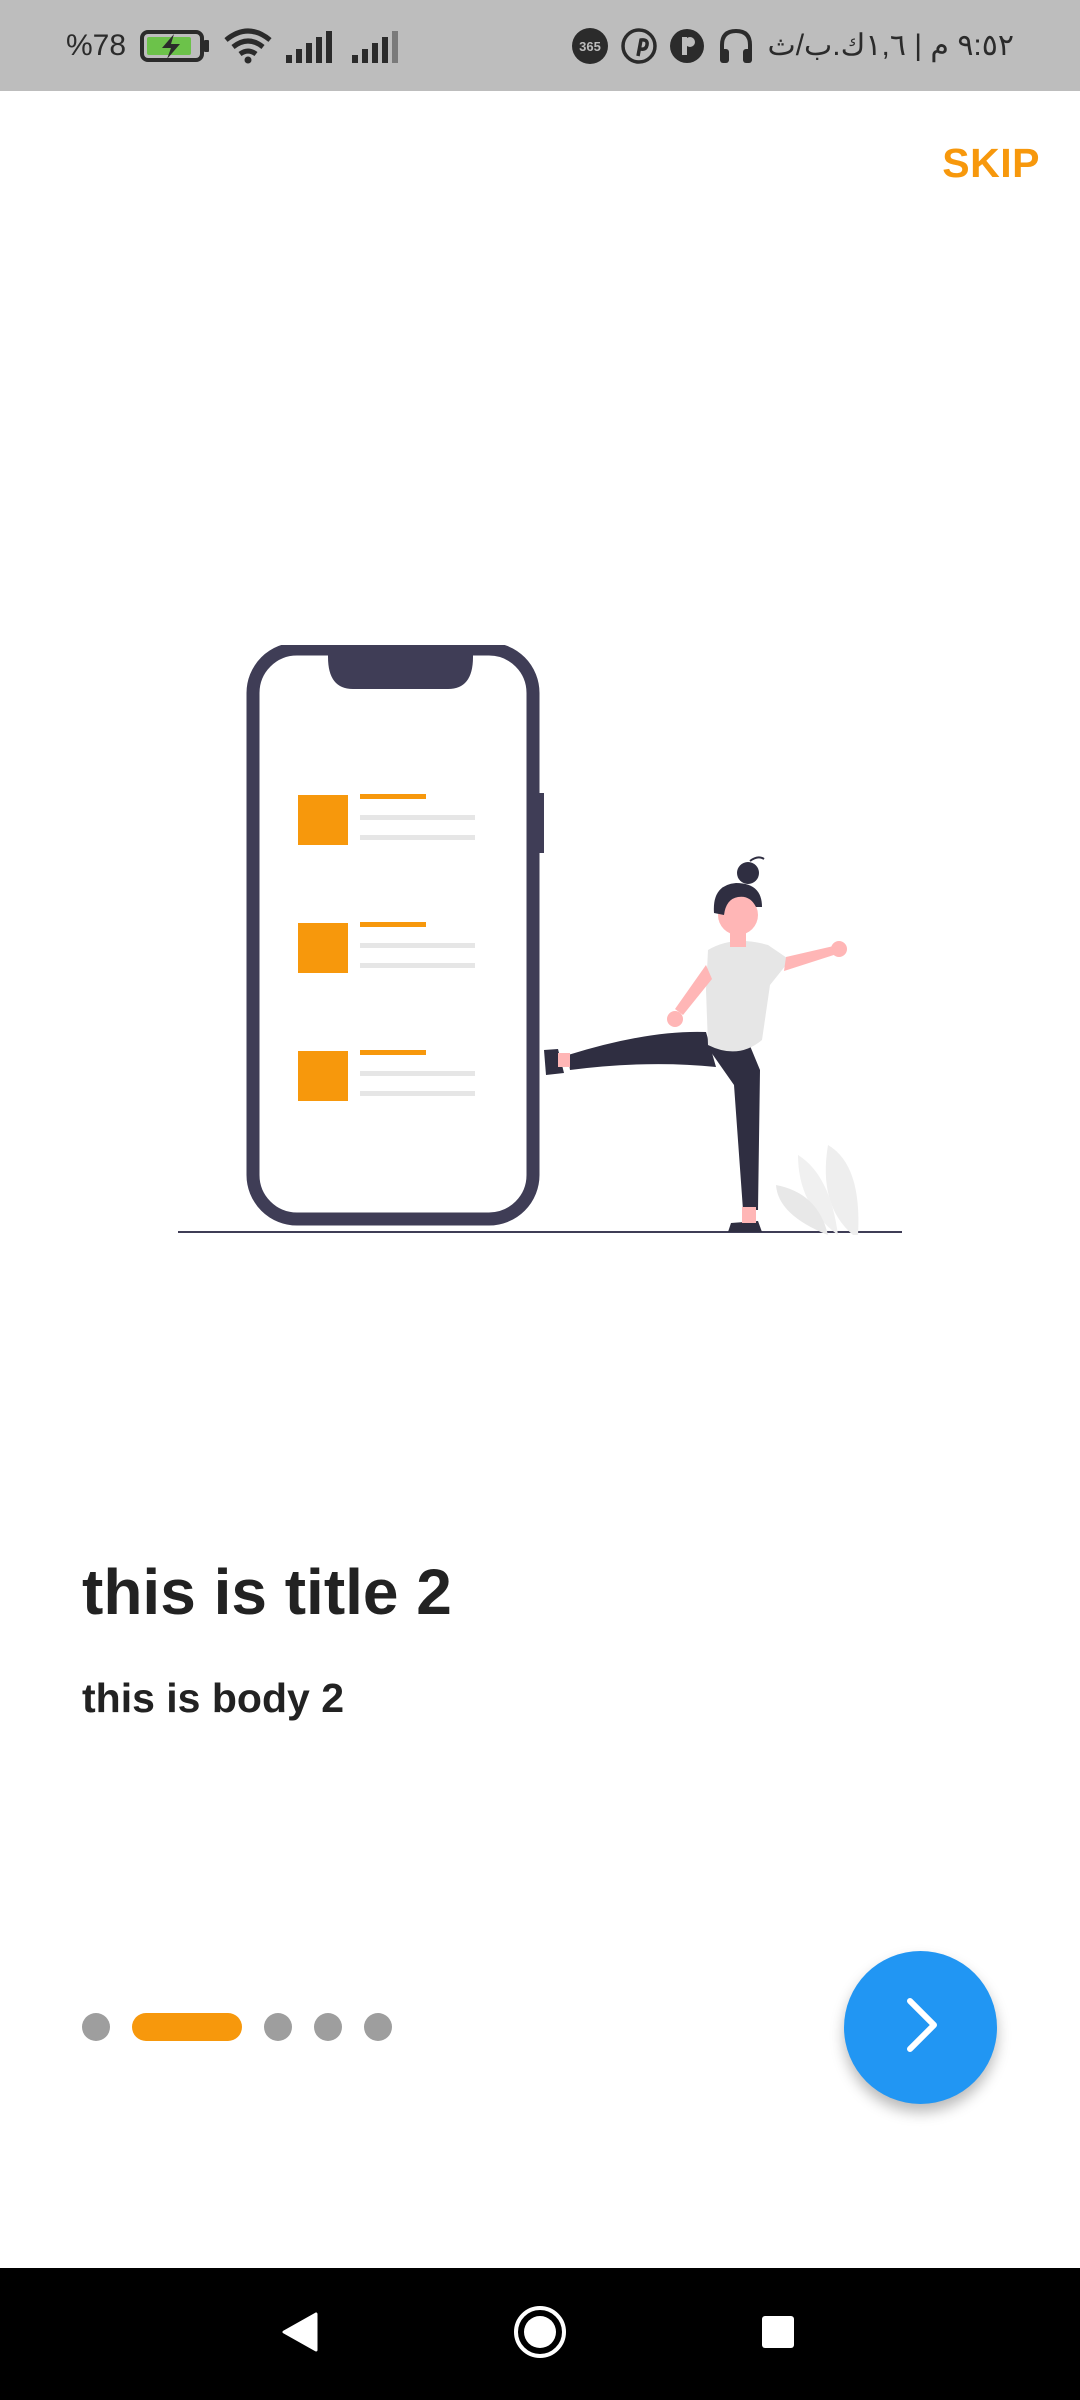  What do you see at coordinates (213, 1698) in the screenshot?
I see `onboarding-body: this is body 2` at bounding box center [213, 1698].